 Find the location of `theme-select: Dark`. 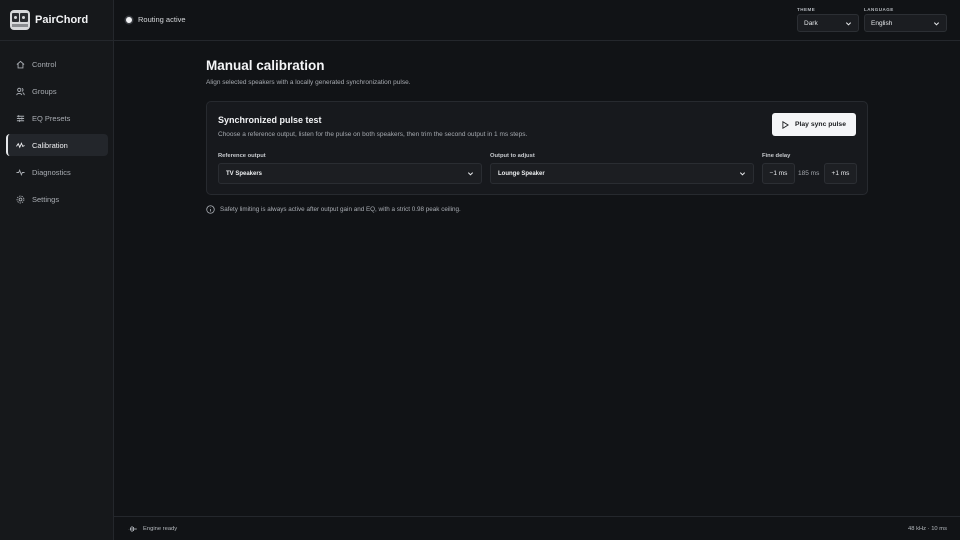

theme-select: Dark is located at coordinates (828, 23).